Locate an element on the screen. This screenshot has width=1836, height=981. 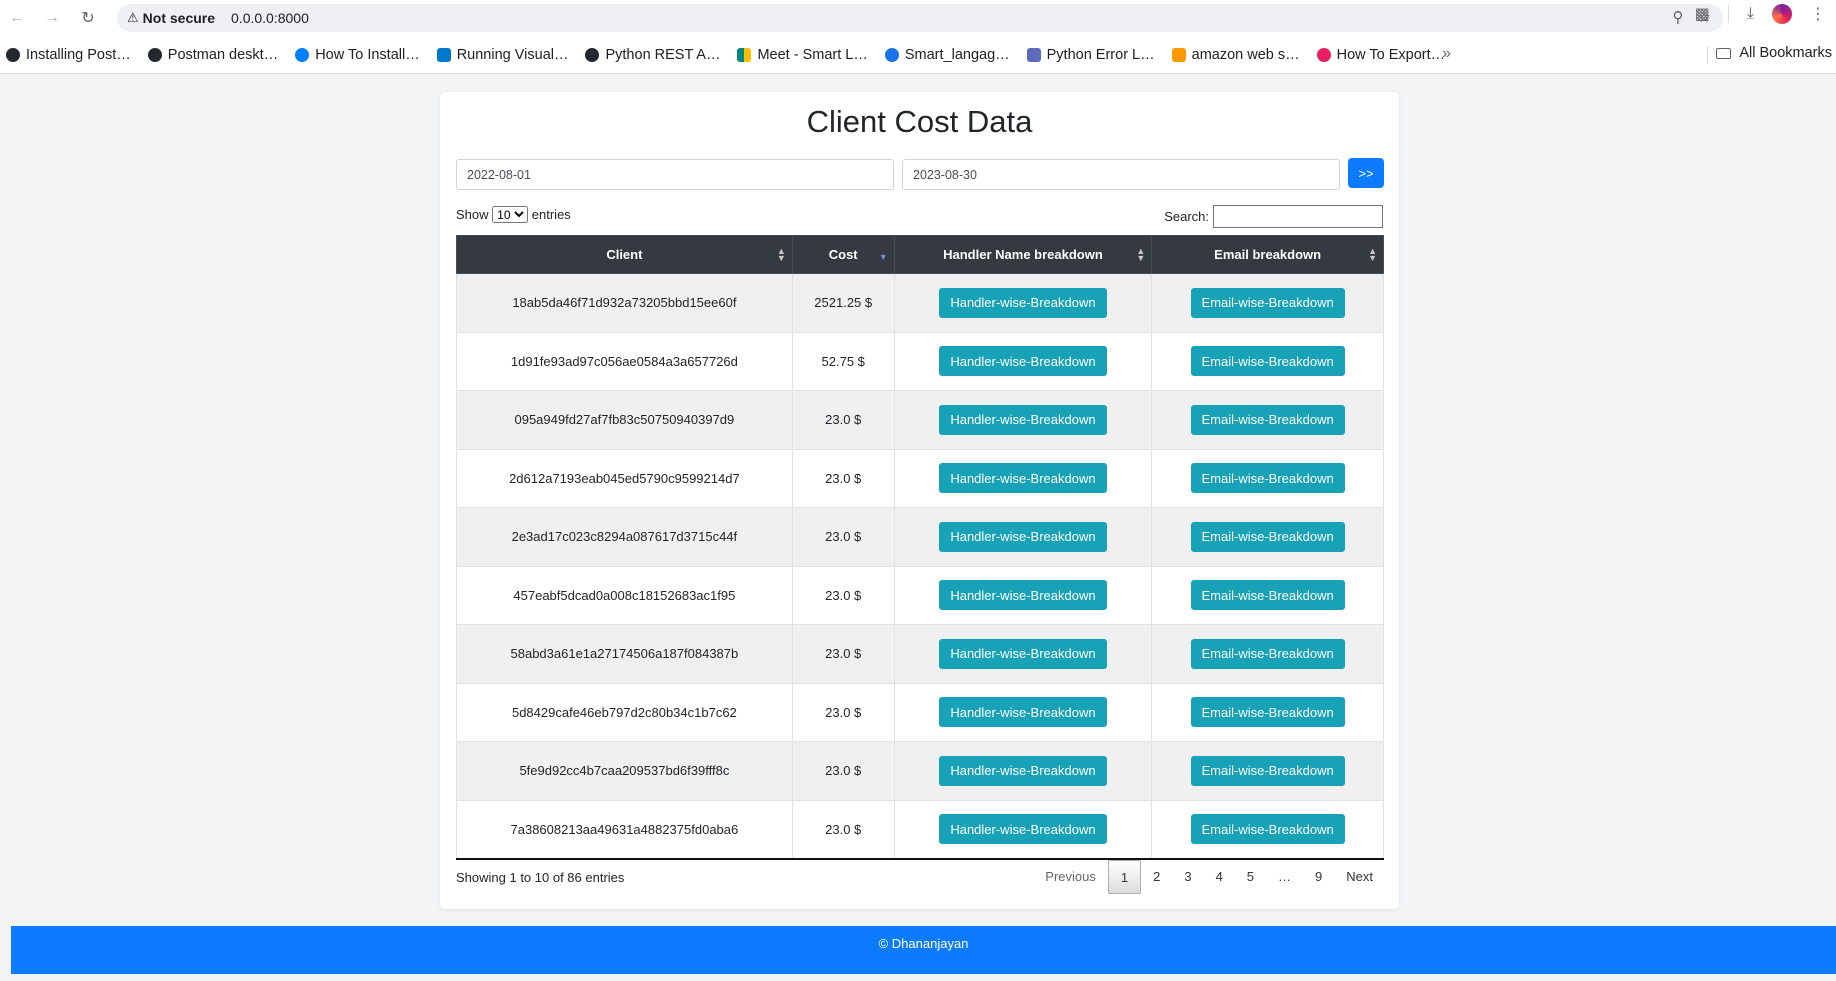
entries-per-page-select: 10 is located at coordinates (510, 214).